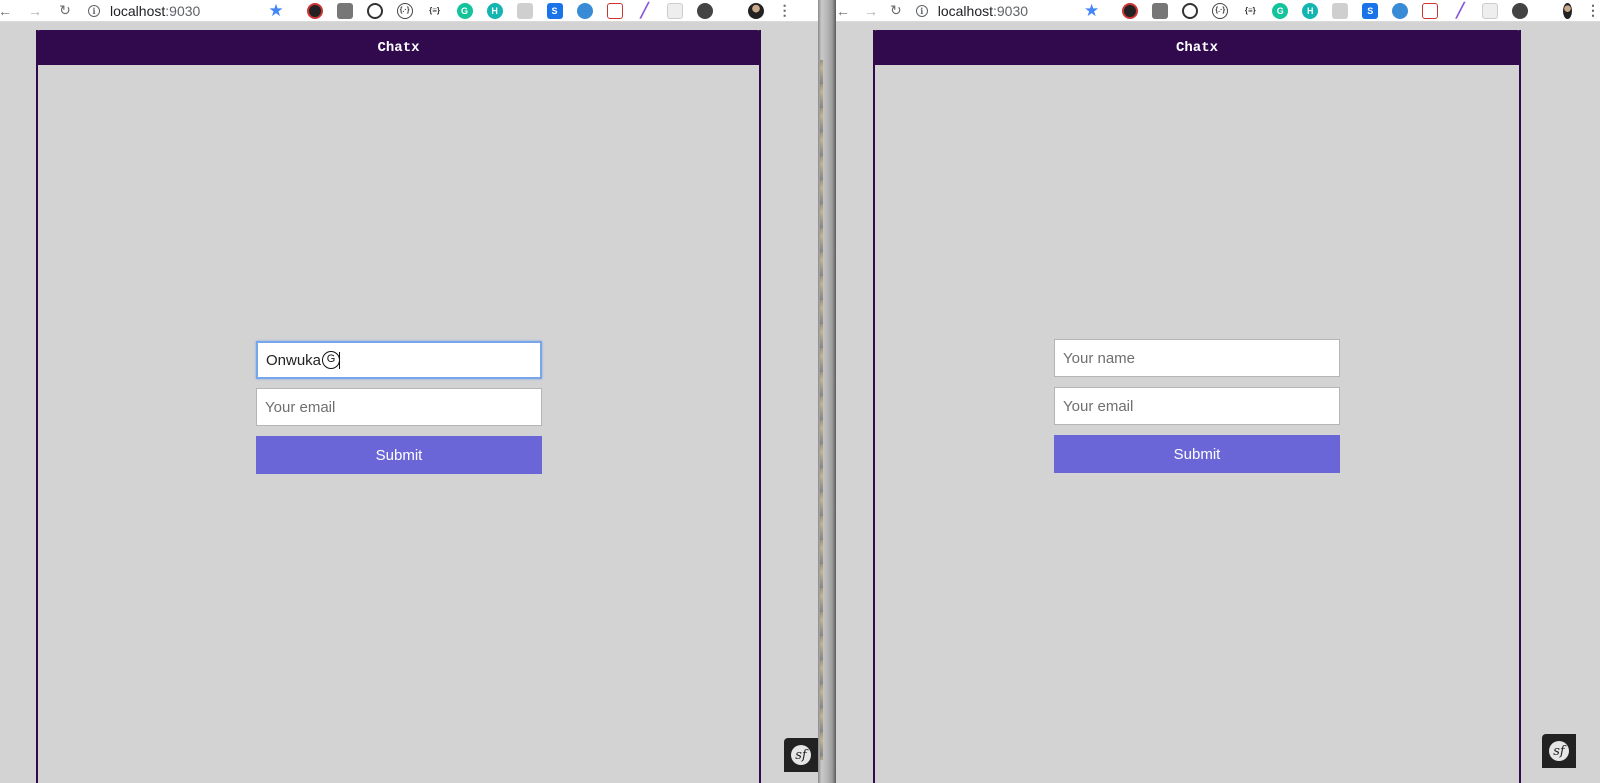 This screenshot has width=1600, height=783. What do you see at coordinates (827, 391) in the screenshot?
I see `window-divider` at bounding box center [827, 391].